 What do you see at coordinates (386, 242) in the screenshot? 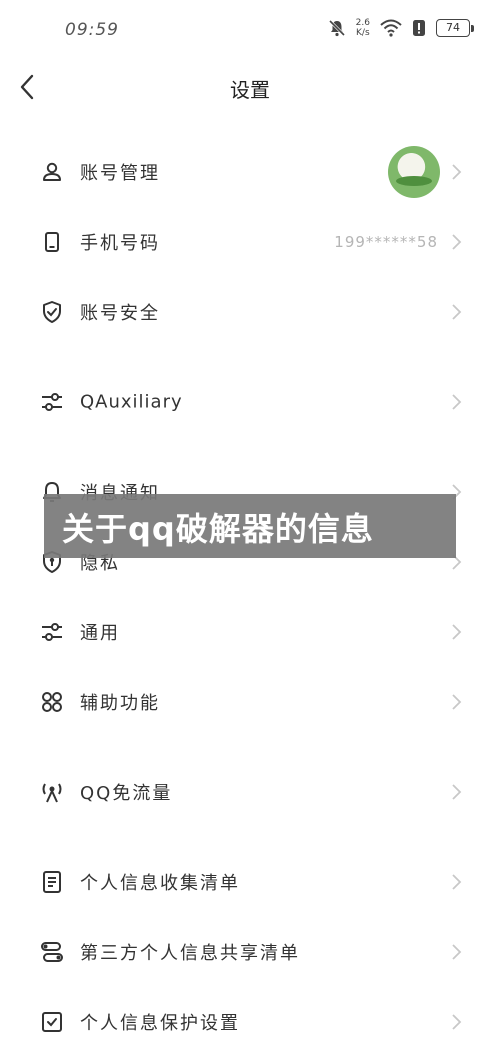
I see `phone-number-value: 199******58` at bounding box center [386, 242].